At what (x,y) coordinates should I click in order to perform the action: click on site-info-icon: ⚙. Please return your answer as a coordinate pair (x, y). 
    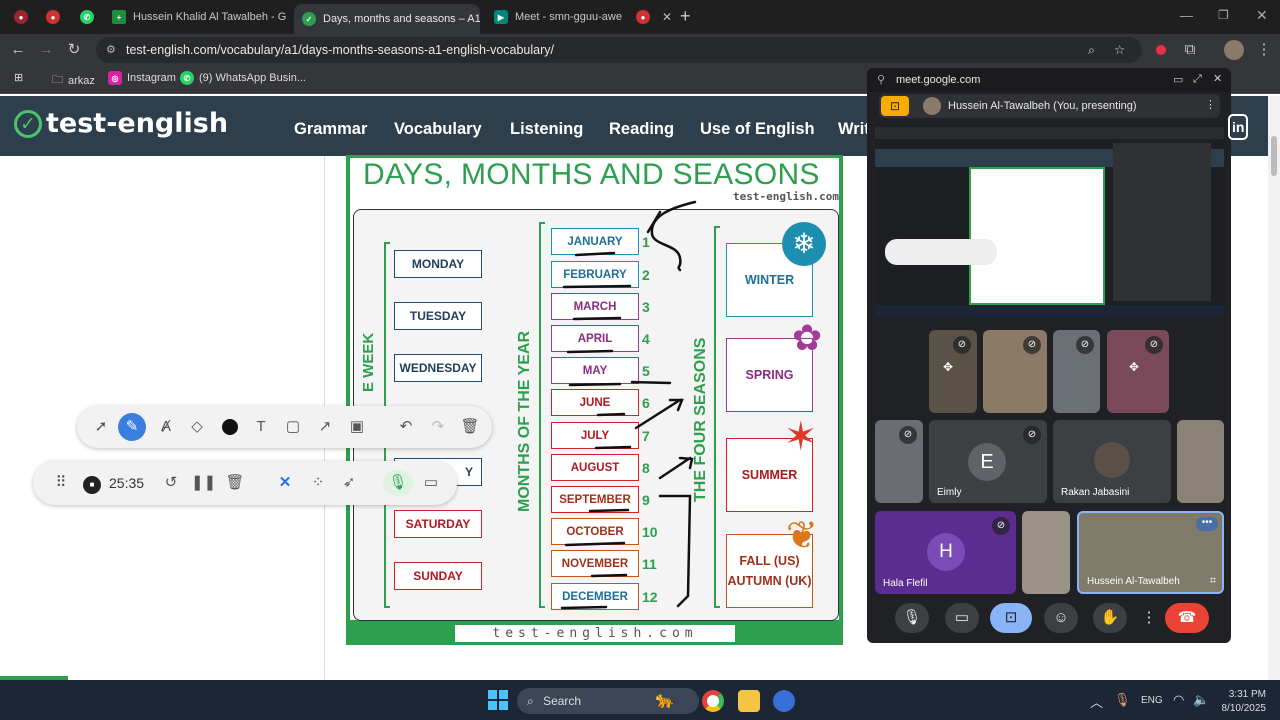
    Looking at the image, I should click on (111, 50).